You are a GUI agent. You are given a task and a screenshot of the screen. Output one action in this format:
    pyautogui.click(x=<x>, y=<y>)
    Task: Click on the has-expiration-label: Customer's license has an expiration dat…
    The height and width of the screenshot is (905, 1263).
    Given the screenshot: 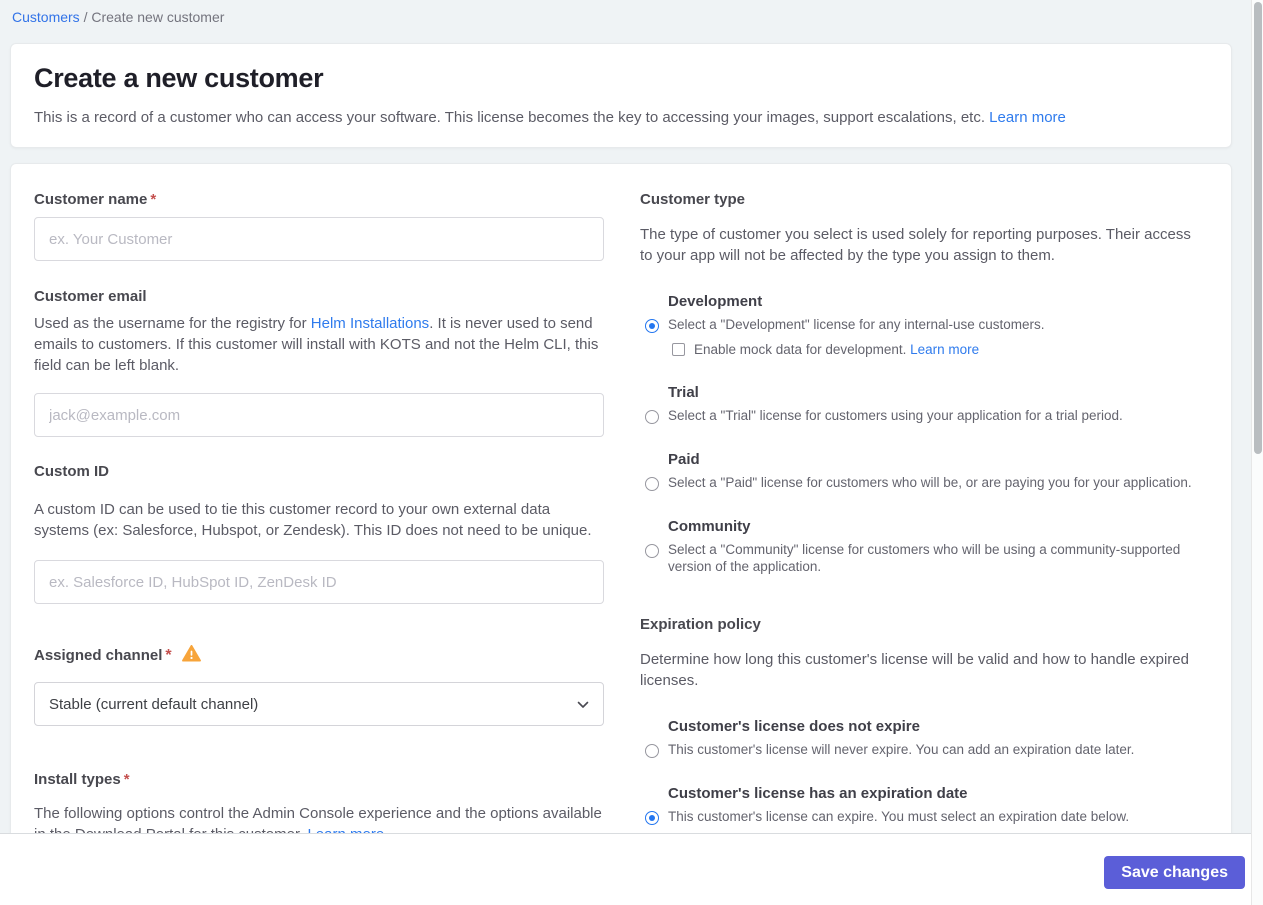 What is the action you would take?
    pyautogui.click(x=818, y=793)
    